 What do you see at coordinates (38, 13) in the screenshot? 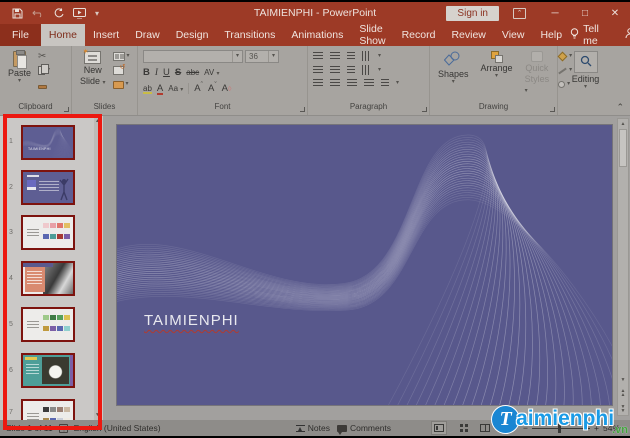
I see `undo-icon` at bounding box center [38, 13].